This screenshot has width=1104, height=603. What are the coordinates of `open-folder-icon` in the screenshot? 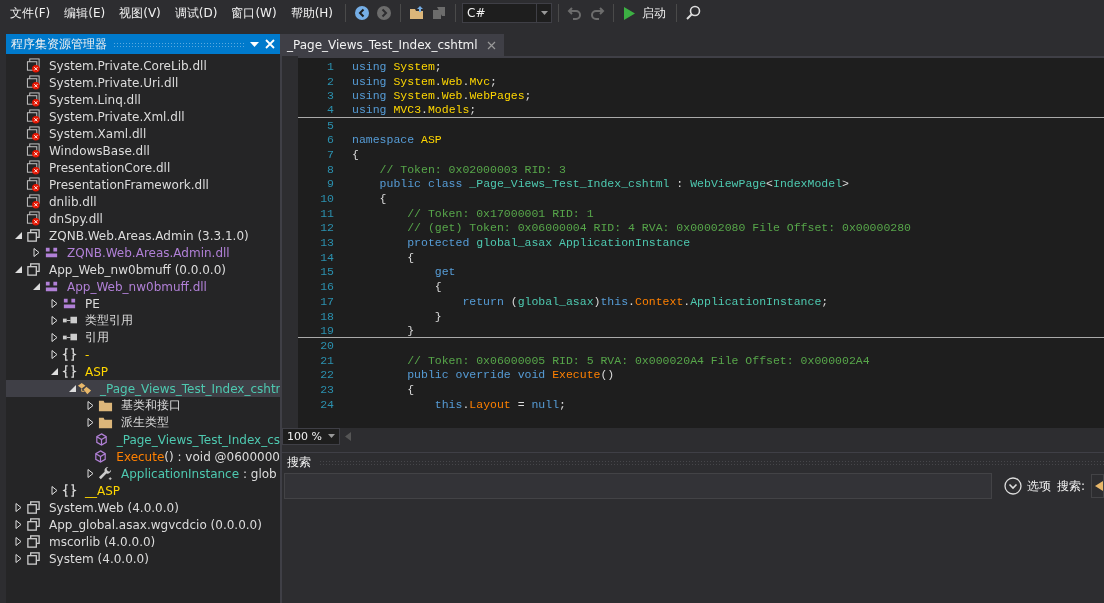 It's located at (417, 13).